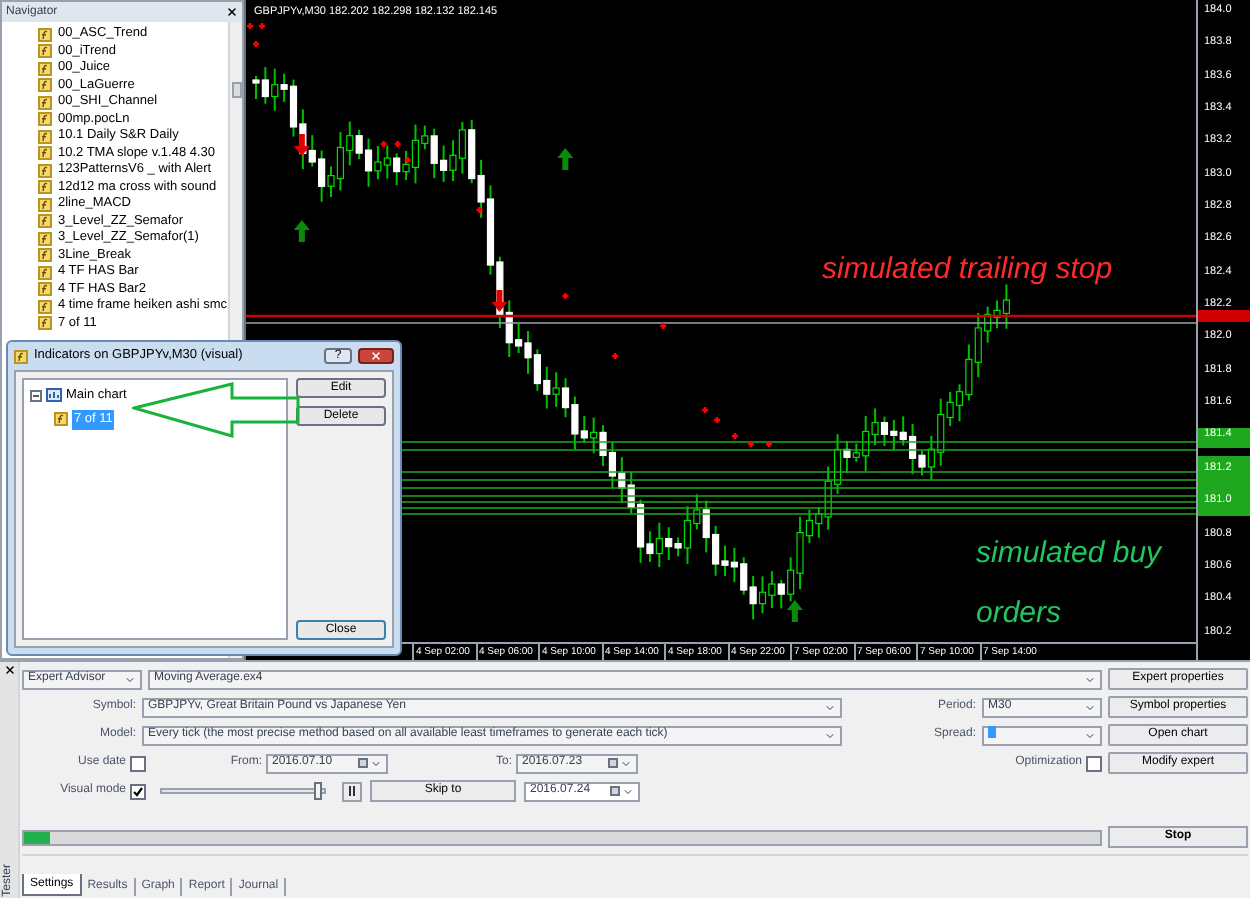 This screenshot has height=898, width=1250. I want to click on annotation-text: simulated buy orders, so click(1070, 584).